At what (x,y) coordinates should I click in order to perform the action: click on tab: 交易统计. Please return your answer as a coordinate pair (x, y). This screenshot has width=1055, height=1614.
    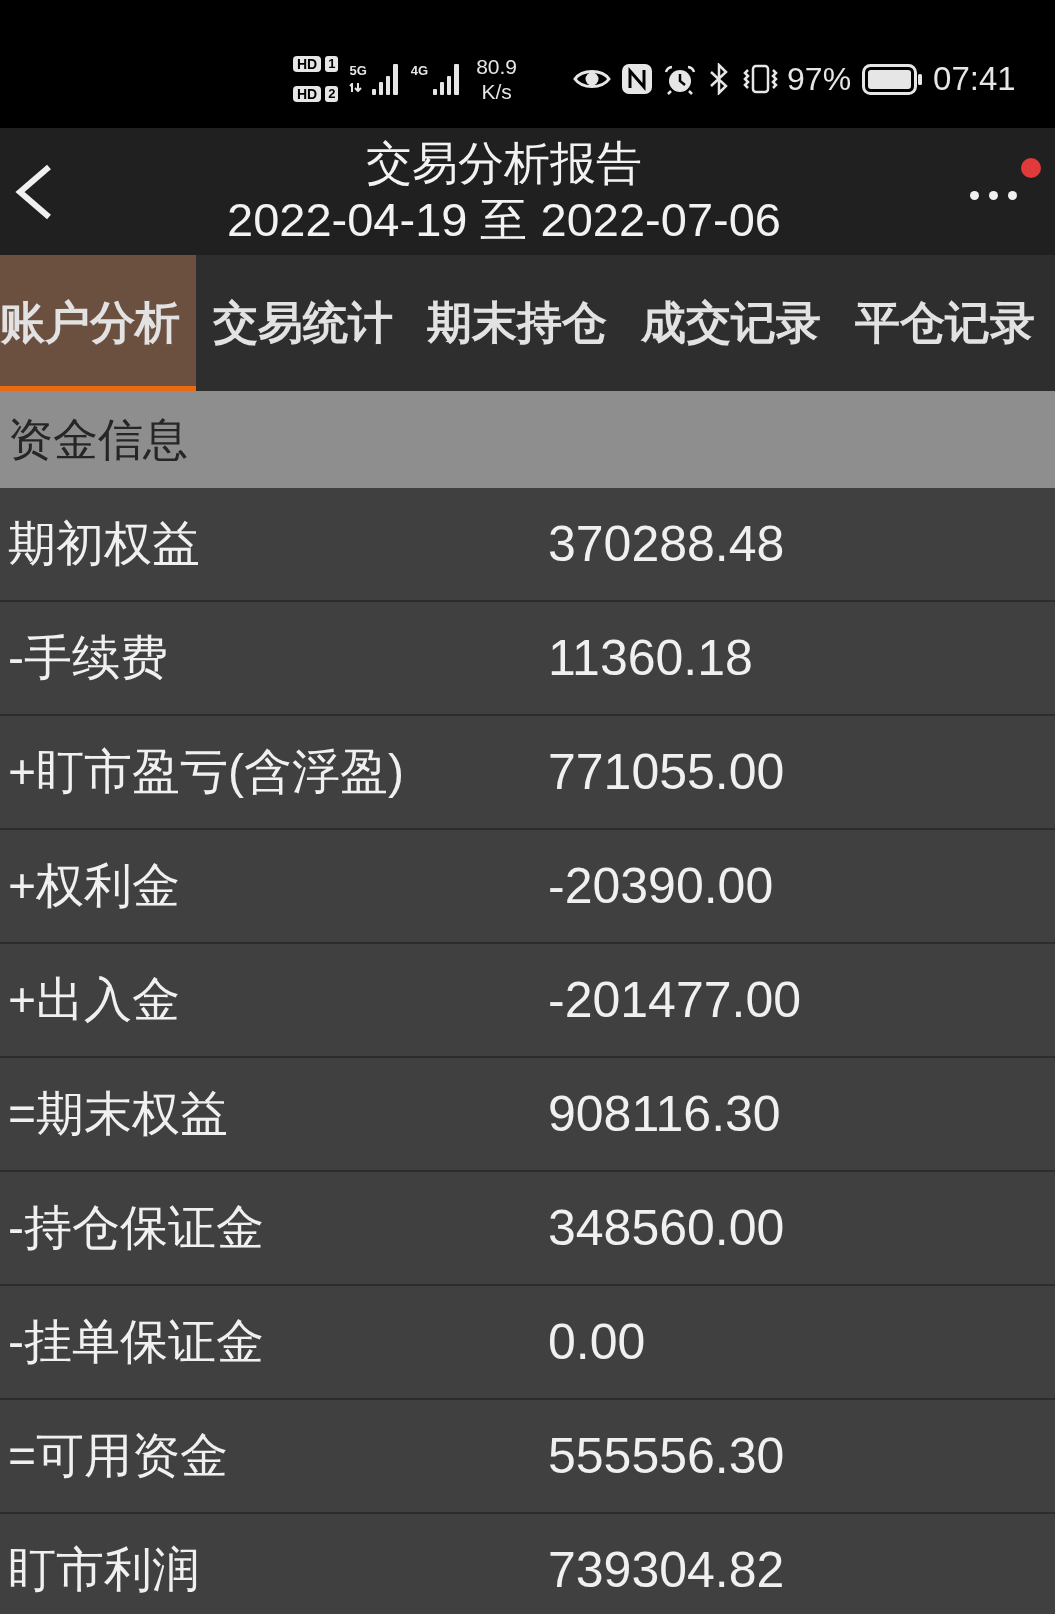
    Looking at the image, I should click on (303, 323).